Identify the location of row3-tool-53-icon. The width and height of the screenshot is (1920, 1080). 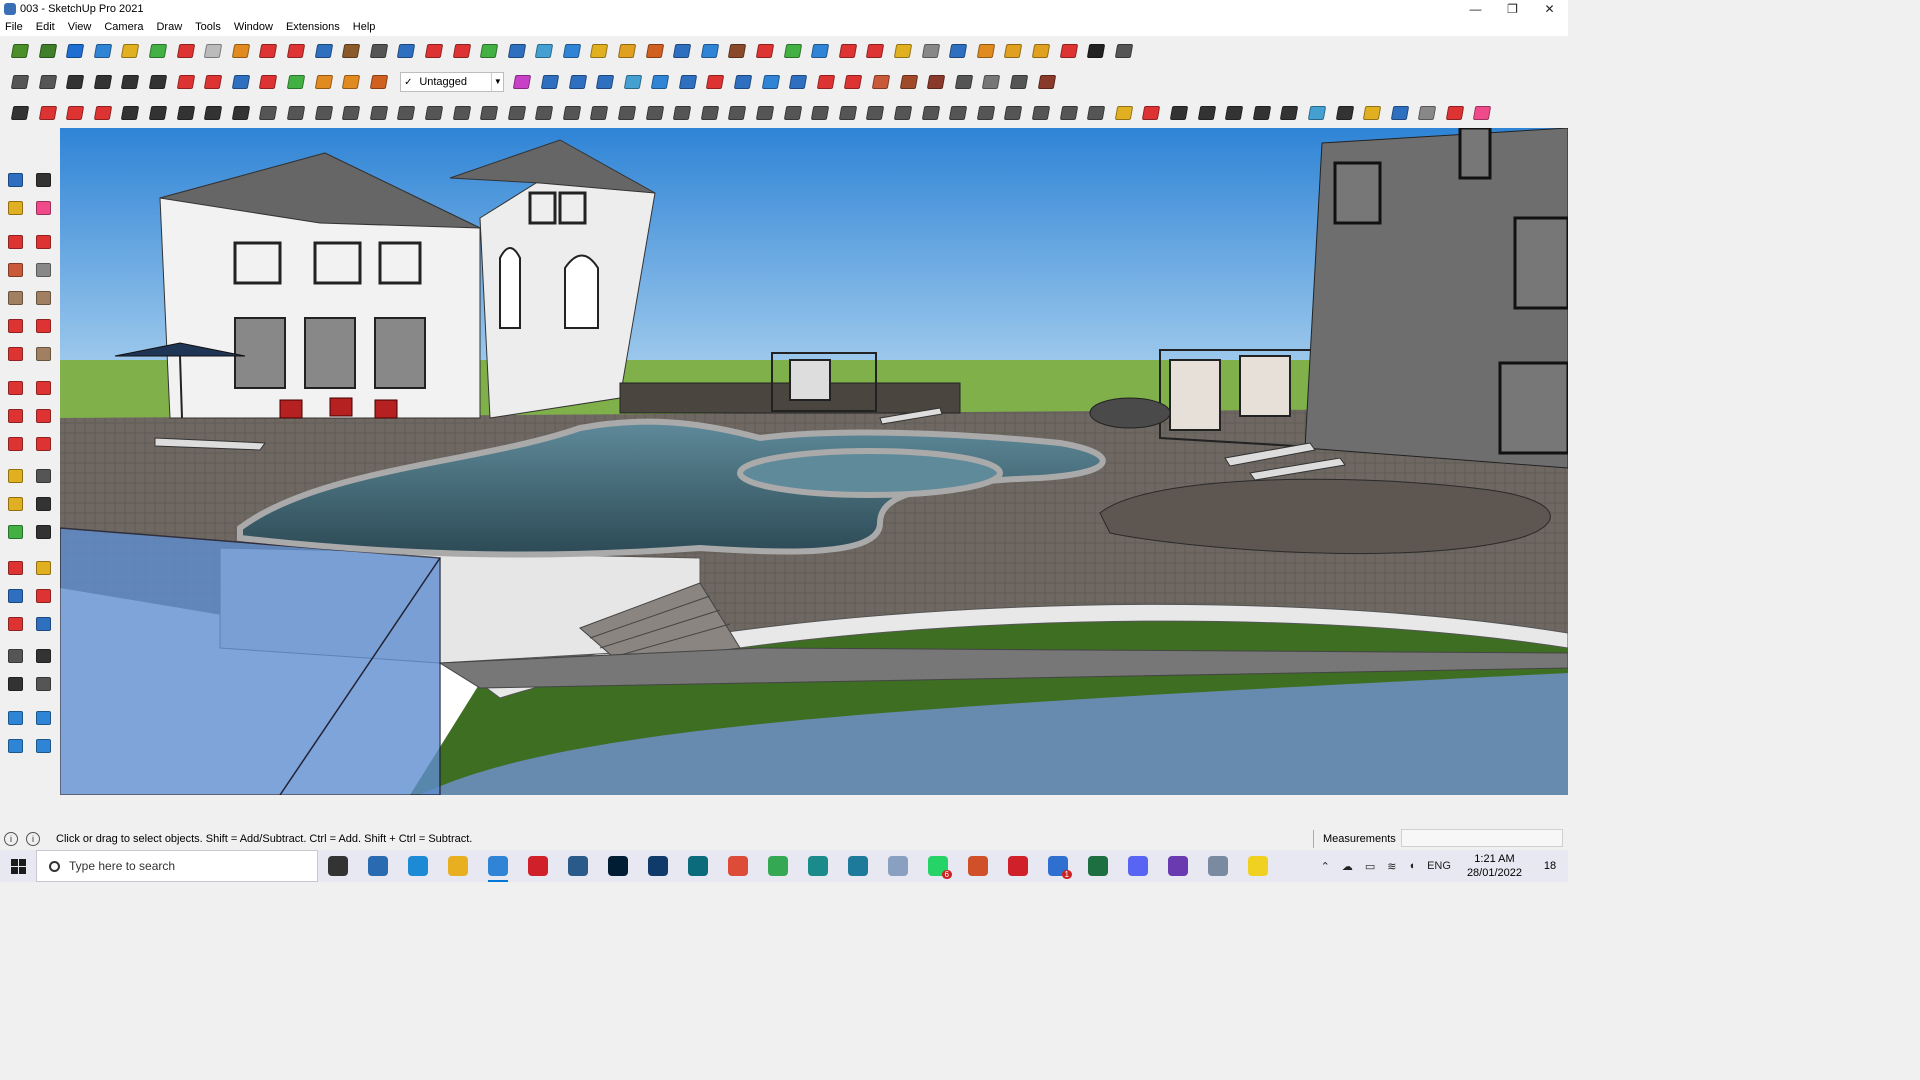
(1455, 113).